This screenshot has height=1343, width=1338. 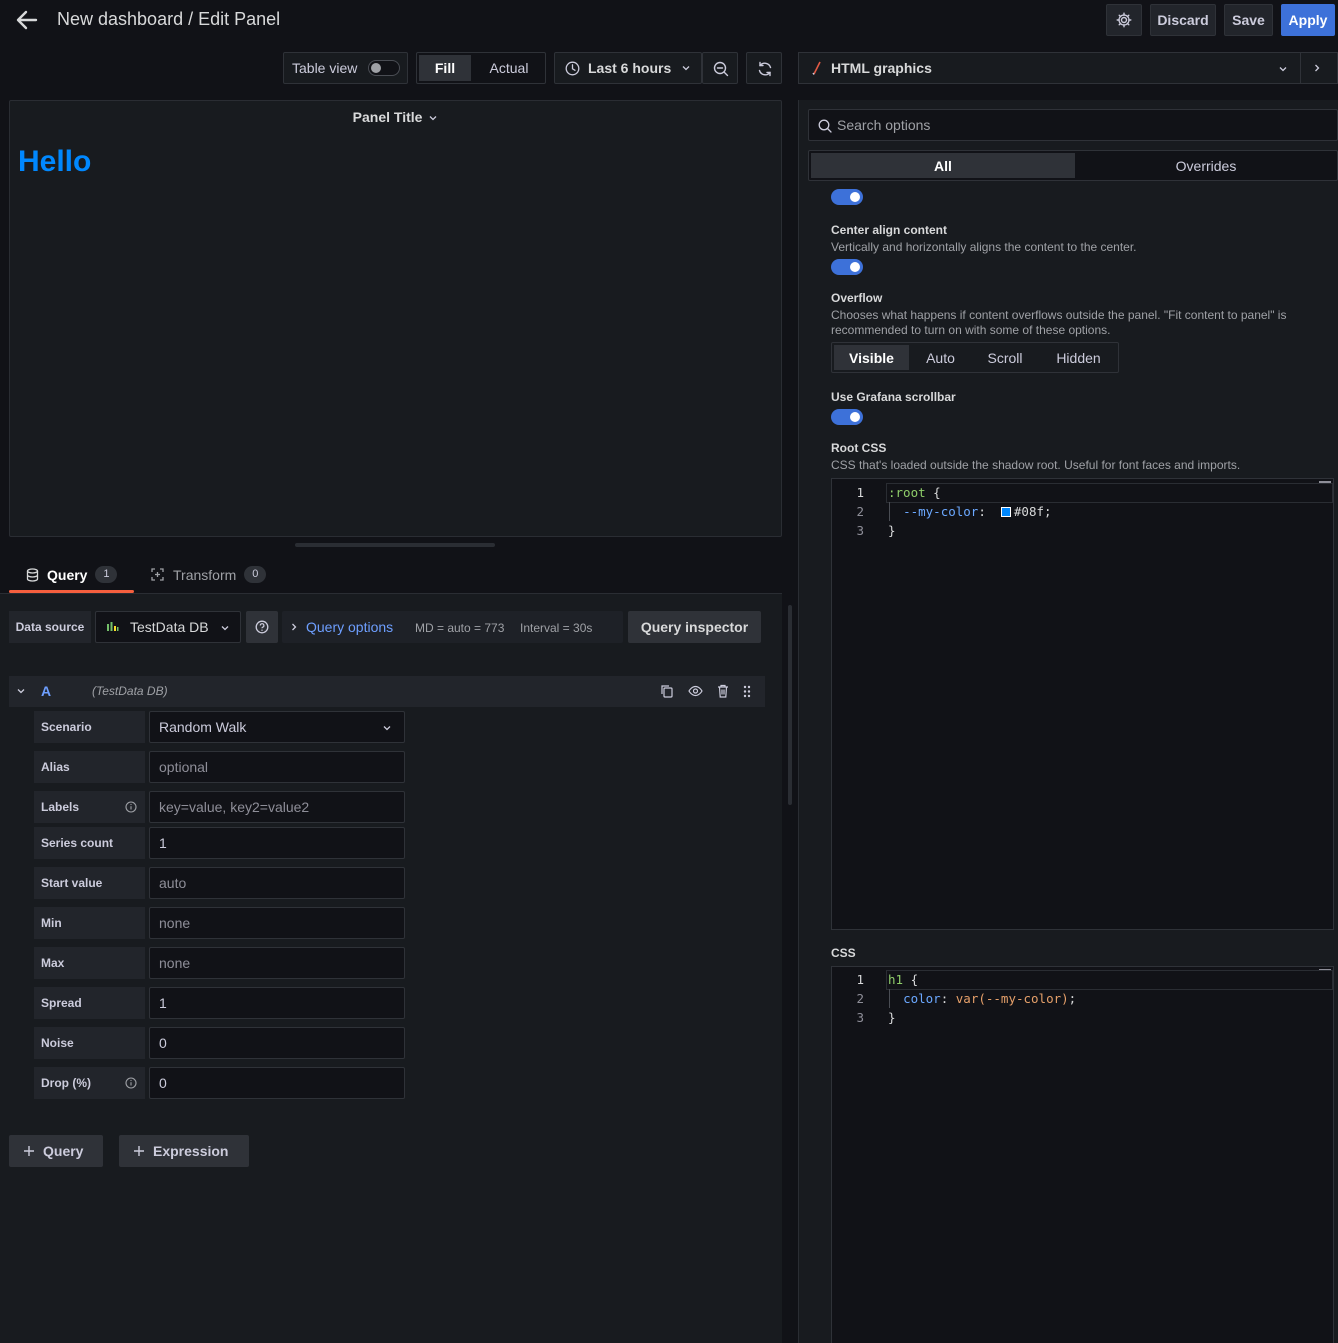 What do you see at coordinates (922, 998) in the screenshot?
I see `code-property: color` at bounding box center [922, 998].